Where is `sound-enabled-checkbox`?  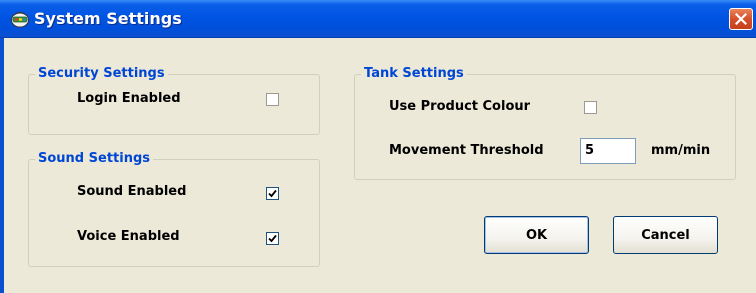 sound-enabled-checkbox is located at coordinates (272, 193).